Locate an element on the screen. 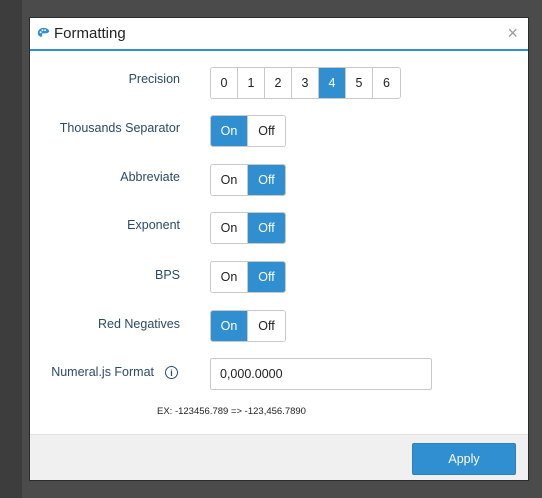 The width and height of the screenshot is (542, 498). palette-icon is located at coordinates (43, 32).